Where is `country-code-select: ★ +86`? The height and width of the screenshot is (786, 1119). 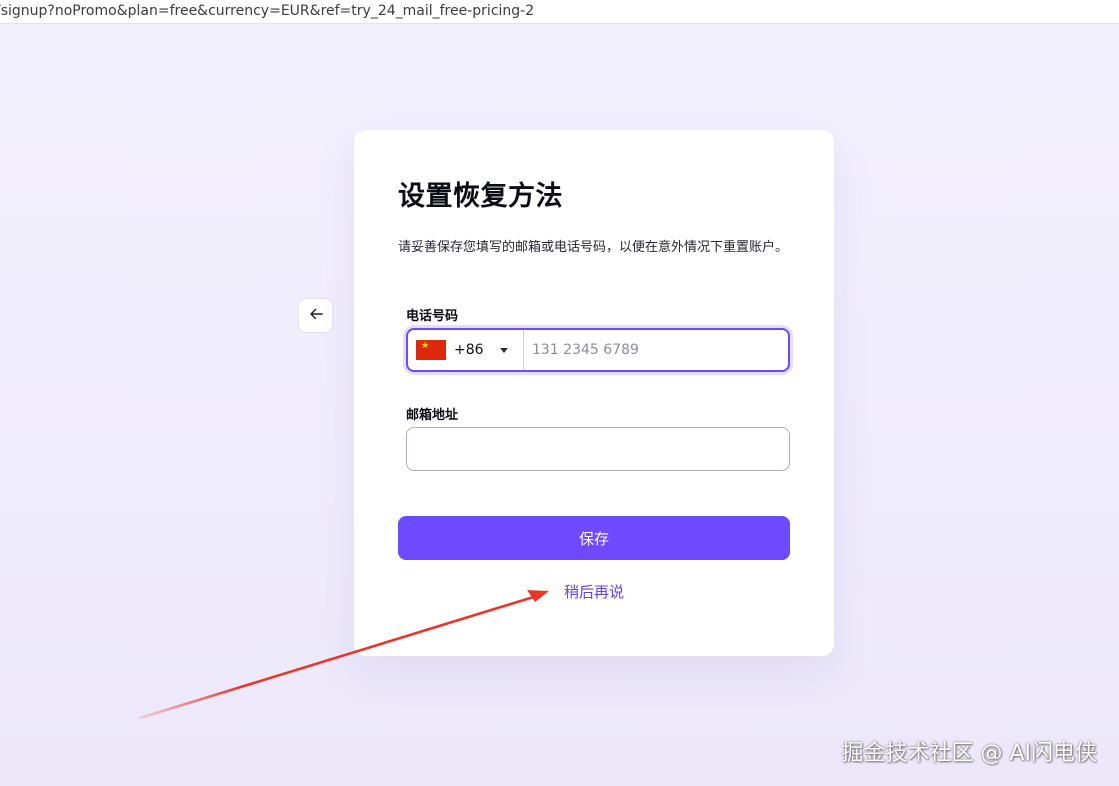
country-code-select: ★ +86 is located at coordinates (466, 350).